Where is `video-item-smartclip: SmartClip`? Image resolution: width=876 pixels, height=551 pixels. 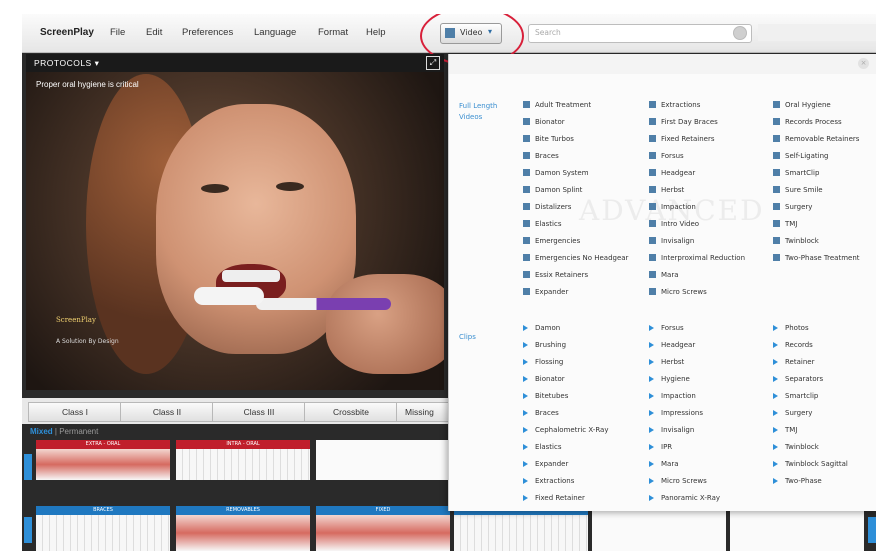 video-item-smartclip: SmartClip is located at coordinates (796, 173).